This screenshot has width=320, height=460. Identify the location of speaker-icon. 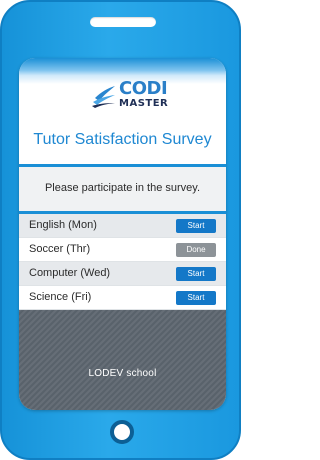
(123, 22).